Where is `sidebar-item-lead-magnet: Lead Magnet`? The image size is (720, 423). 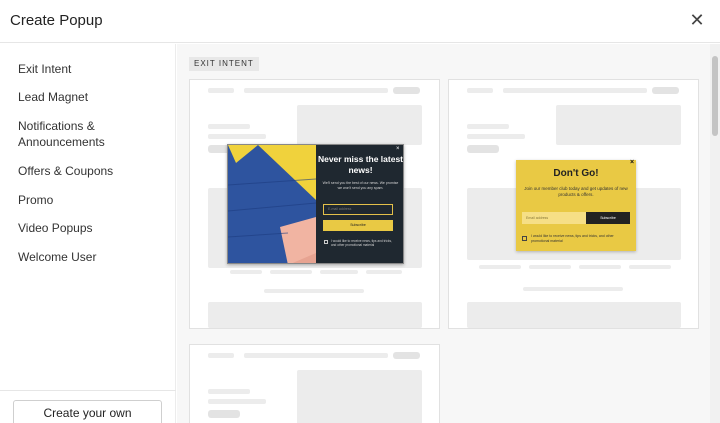
sidebar-item-lead-magnet: Lead Magnet is located at coordinates (93, 97).